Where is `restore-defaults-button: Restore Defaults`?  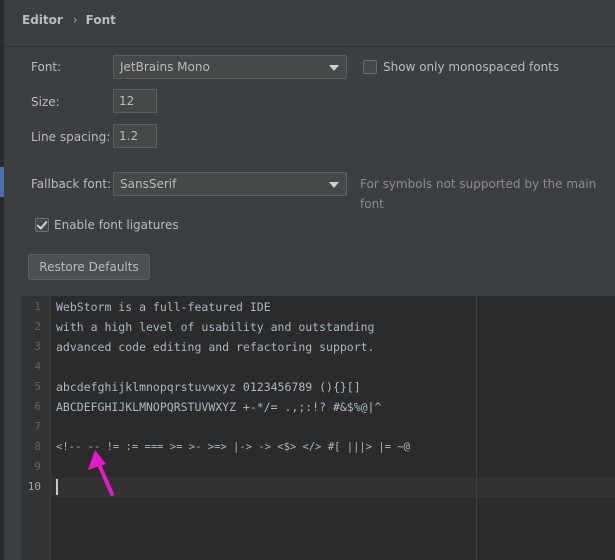 restore-defaults-button: Restore Defaults is located at coordinates (89, 267).